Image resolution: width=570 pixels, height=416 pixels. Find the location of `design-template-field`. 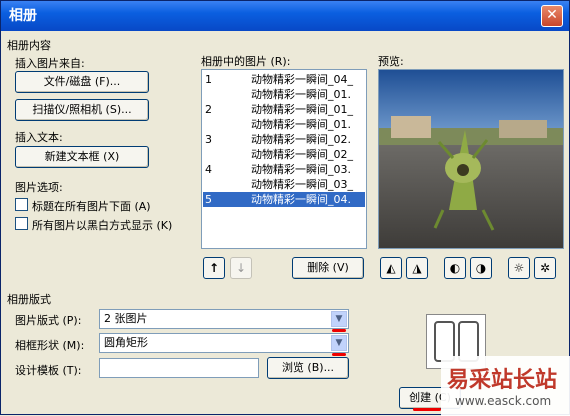

design-template-field is located at coordinates (179, 368).